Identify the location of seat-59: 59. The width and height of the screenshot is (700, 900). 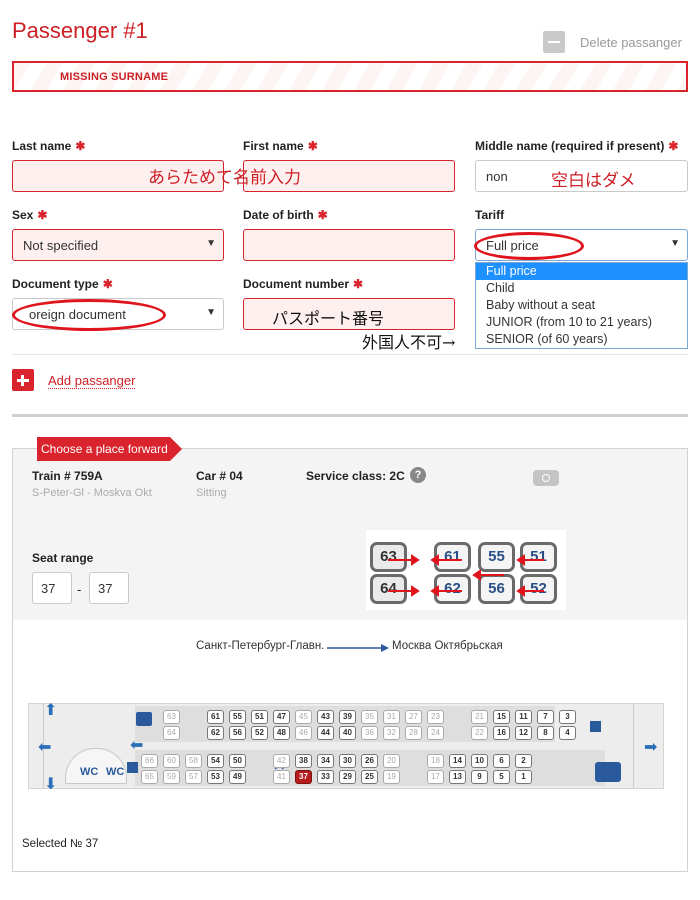
(171, 777).